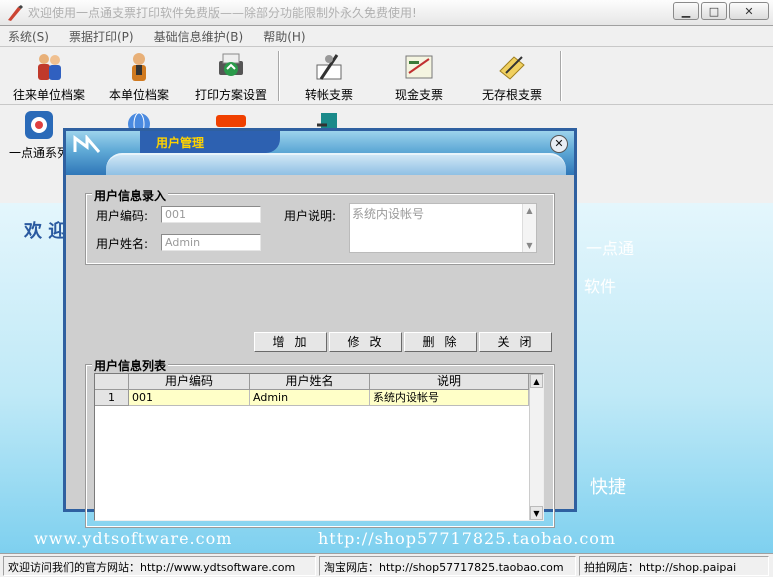  What do you see at coordinates (112, 382) in the screenshot?
I see `grid-corner` at bounding box center [112, 382].